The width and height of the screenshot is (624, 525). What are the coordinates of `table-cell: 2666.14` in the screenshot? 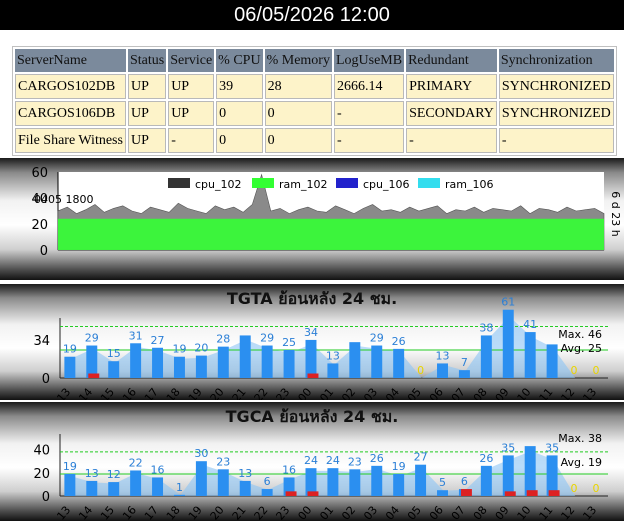 It's located at (369, 86).